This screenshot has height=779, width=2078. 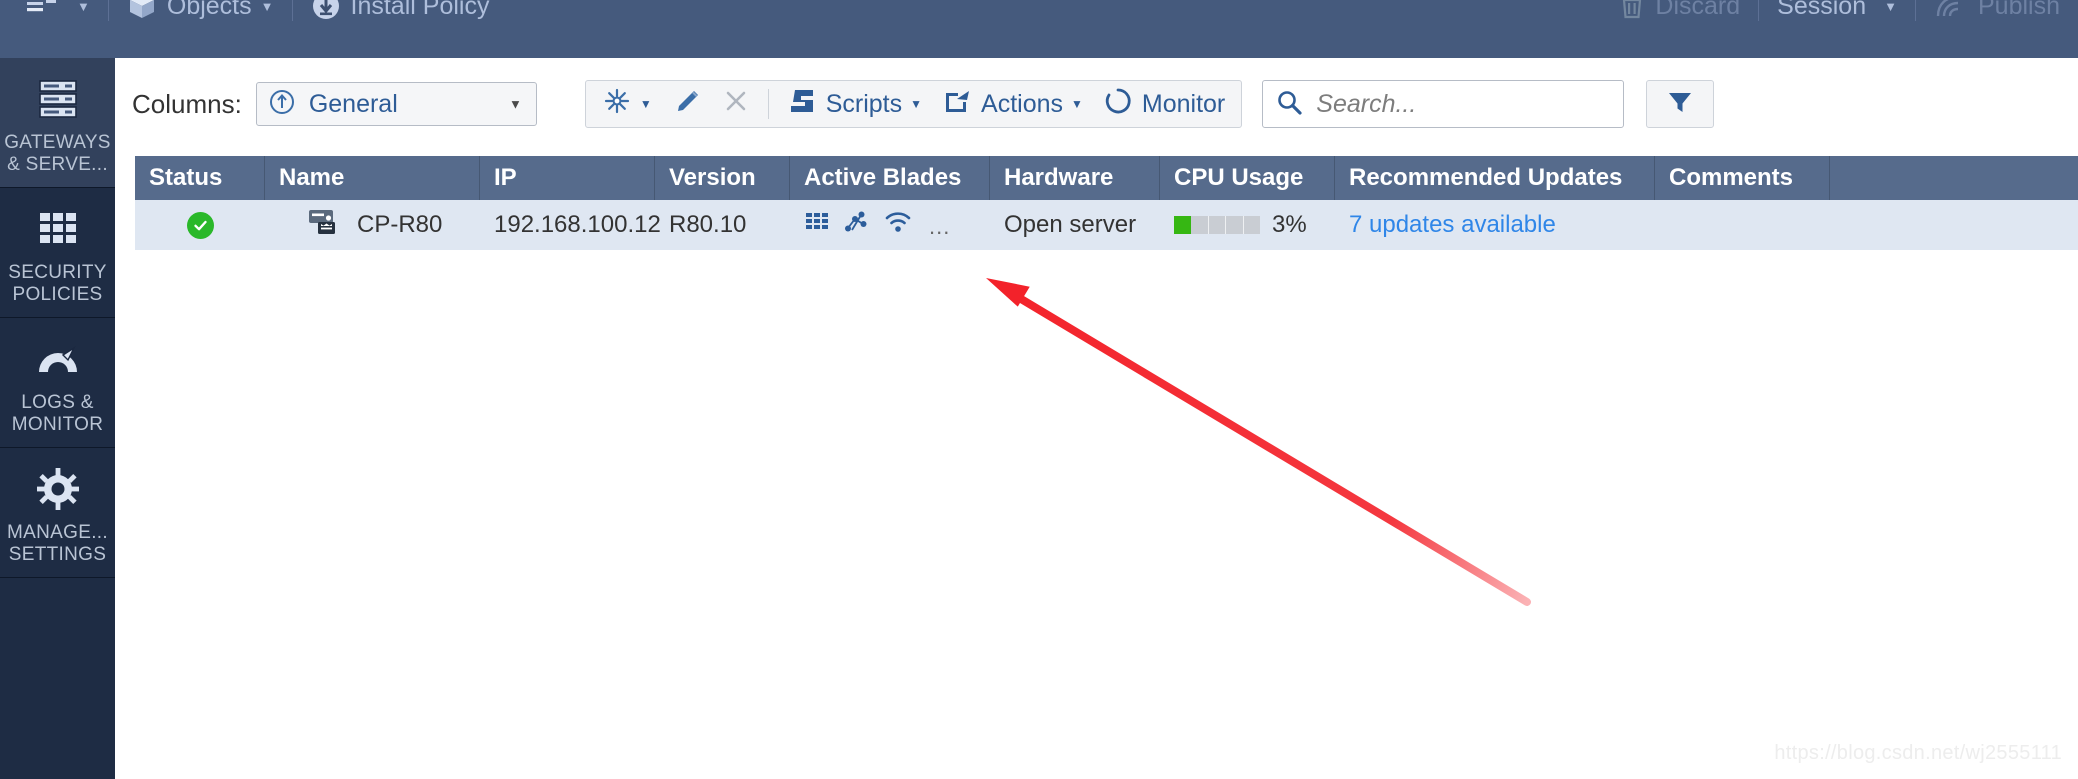 What do you see at coordinates (1742, 178) in the screenshot?
I see `column-header-comments: Comments` at bounding box center [1742, 178].